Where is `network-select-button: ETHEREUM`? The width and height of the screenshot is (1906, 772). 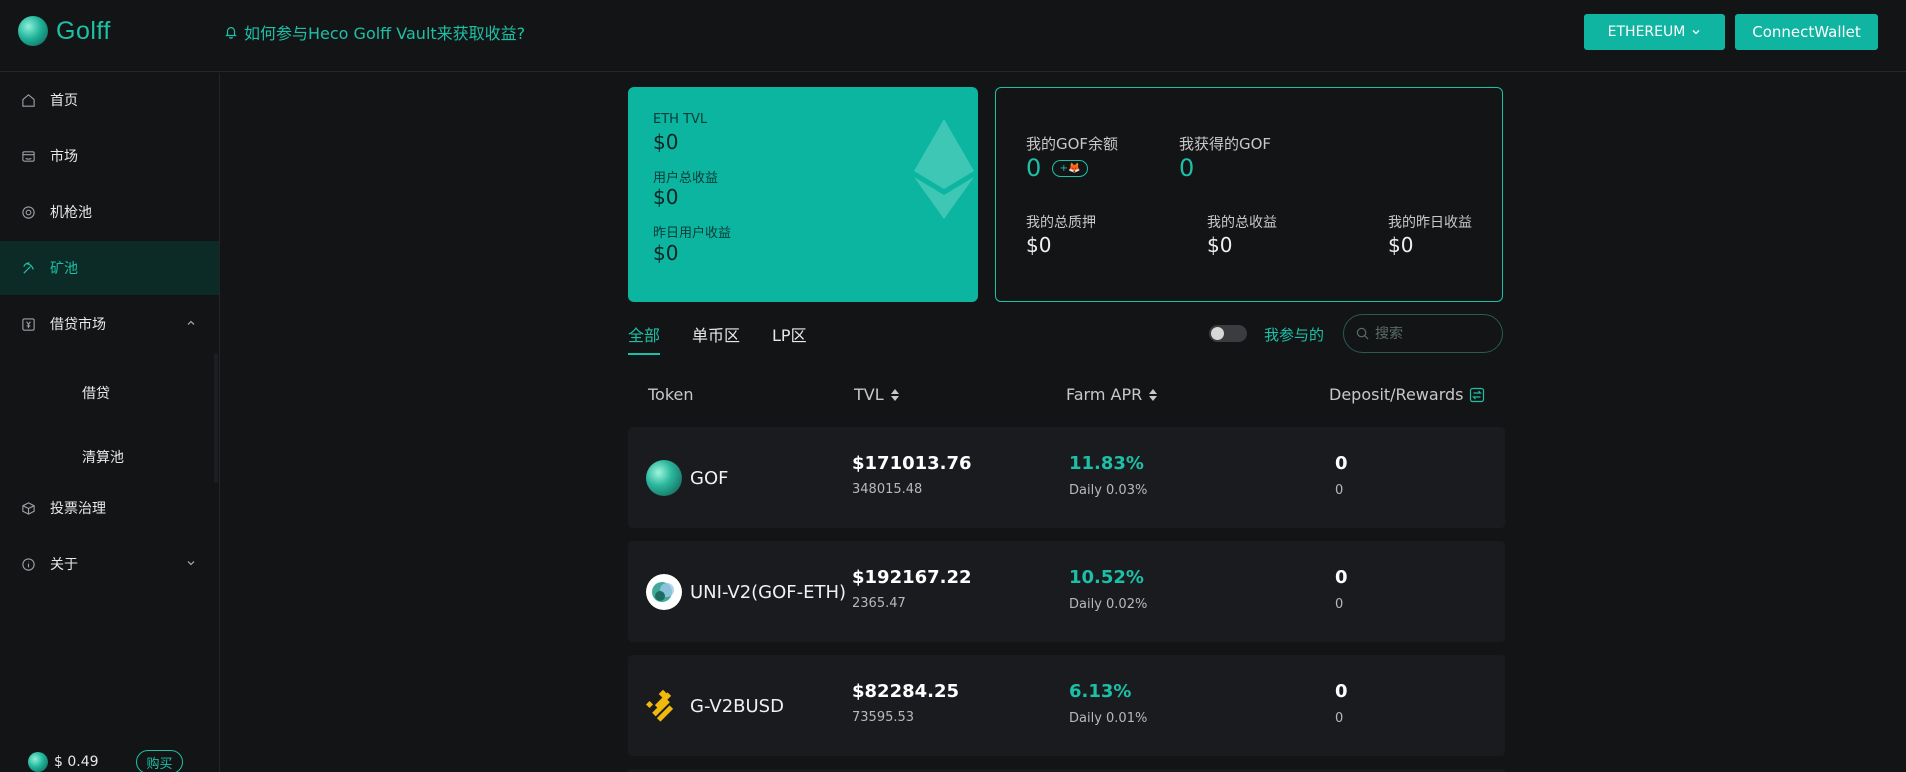
network-select-button: ETHEREUM is located at coordinates (1654, 32).